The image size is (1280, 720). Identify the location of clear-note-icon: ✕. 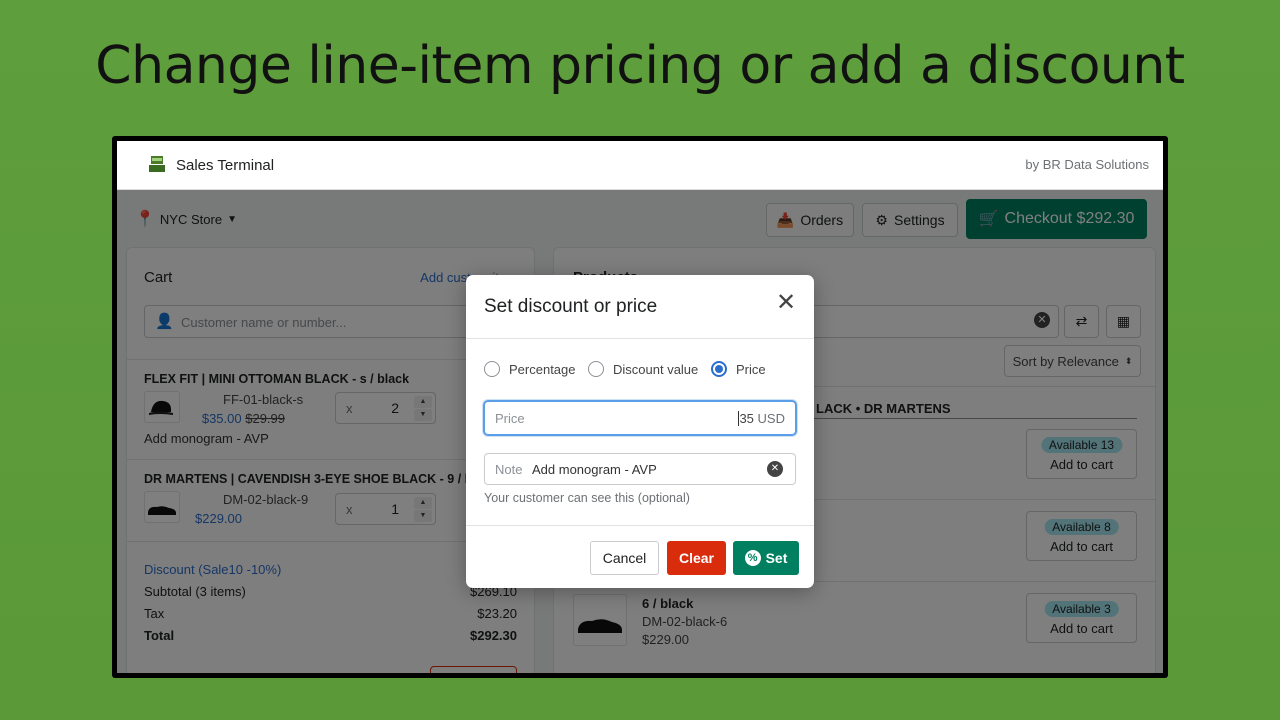
(775, 469).